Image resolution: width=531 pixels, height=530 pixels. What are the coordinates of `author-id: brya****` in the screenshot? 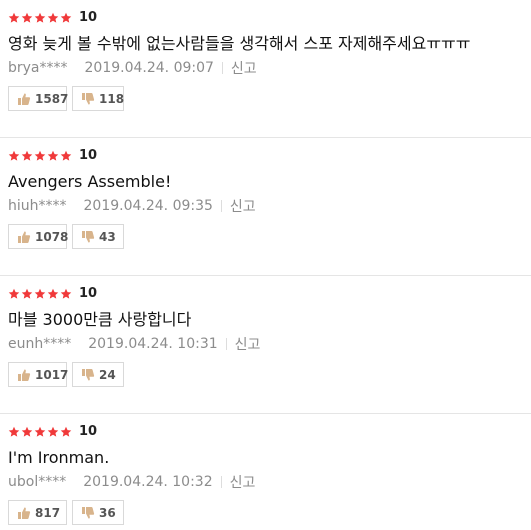 It's located at (38, 68).